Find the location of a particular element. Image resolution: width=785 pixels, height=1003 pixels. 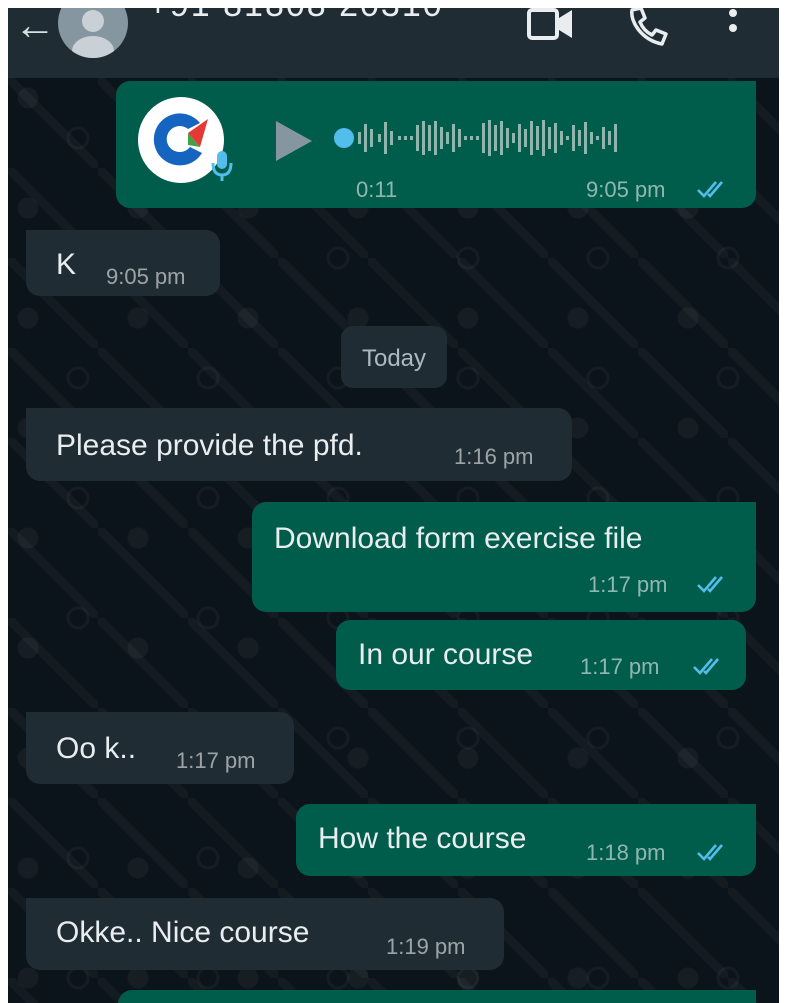

incoming-message: Okke.. Nice course 1:19 pm is located at coordinates (265, 934).